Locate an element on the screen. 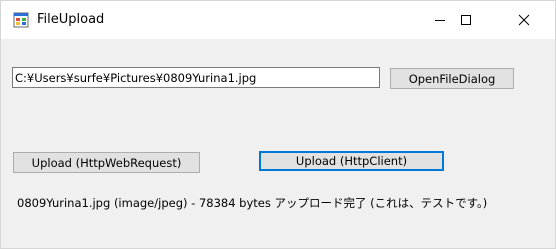 Image resolution: width=556 pixels, height=249 pixels. maximize-icon is located at coordinates (466, 20).